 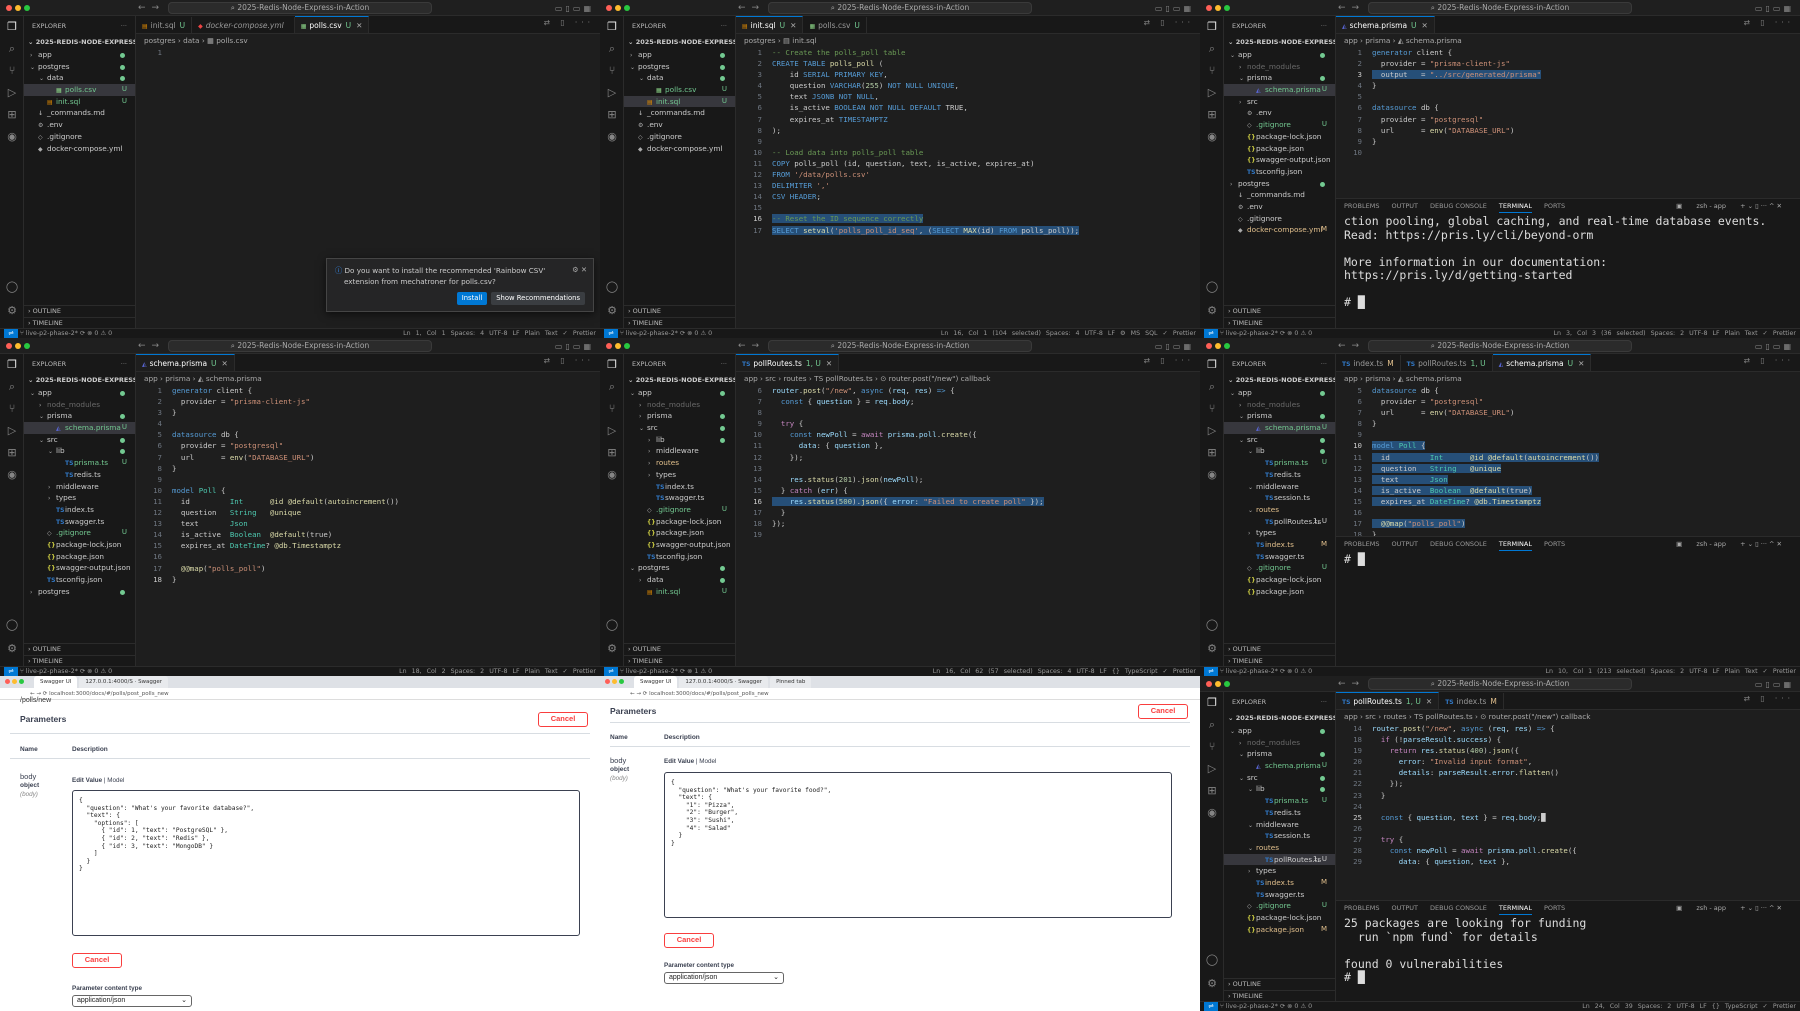 I want to click on code-line: 5 datasource db {, so click(x=1568, y=390).